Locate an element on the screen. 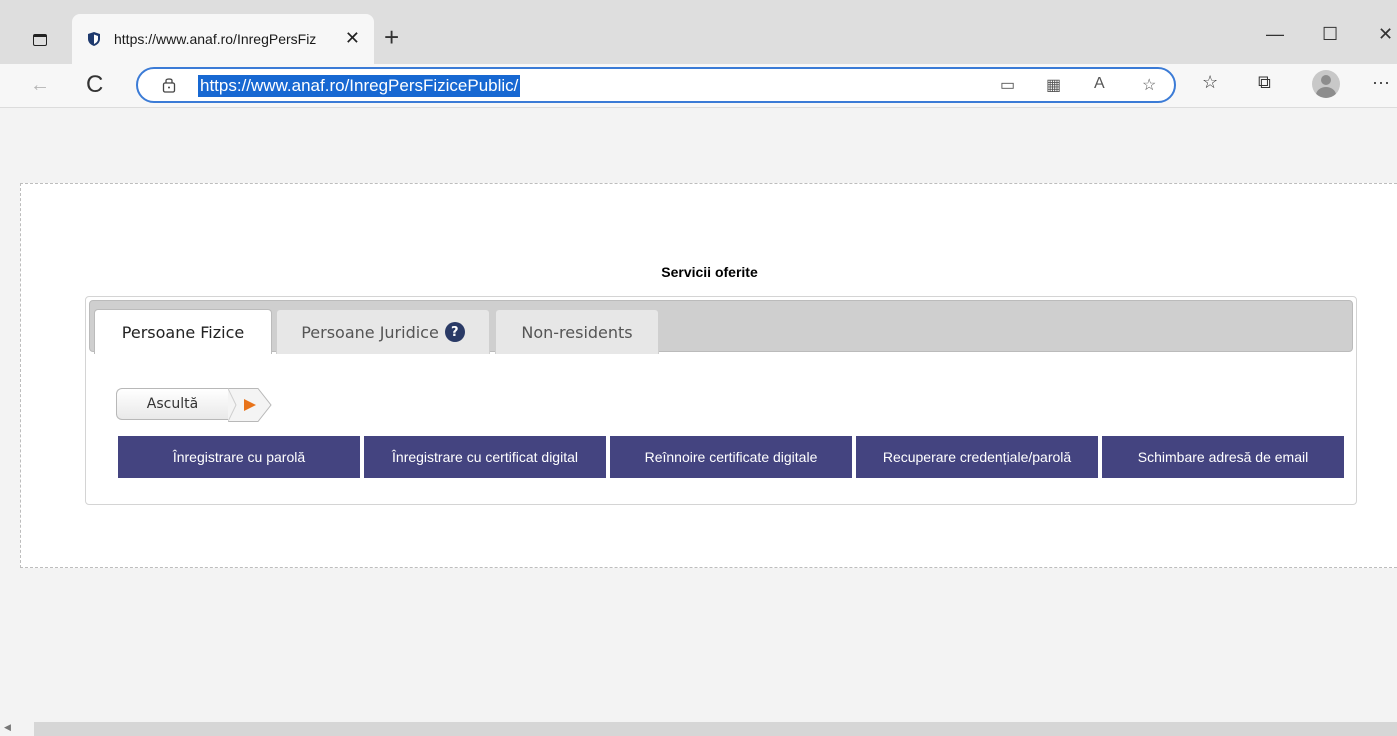  recover-credentials-button: Recuperare credențiale/parolă is located at coordinates (977, 457).